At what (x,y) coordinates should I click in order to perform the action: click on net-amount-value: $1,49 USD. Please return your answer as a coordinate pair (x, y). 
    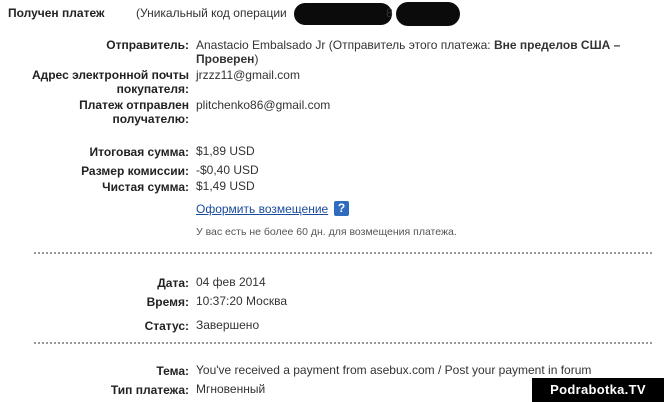
    Looking at the image, I should click on (225, 186).